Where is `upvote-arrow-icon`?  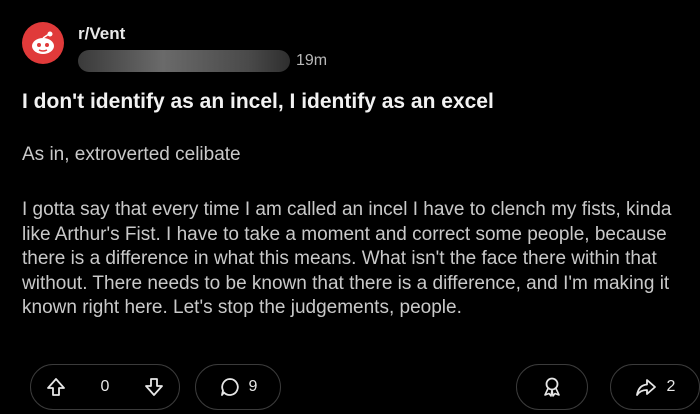 upvote-arrow-icon is located at coordinates (56, 387).